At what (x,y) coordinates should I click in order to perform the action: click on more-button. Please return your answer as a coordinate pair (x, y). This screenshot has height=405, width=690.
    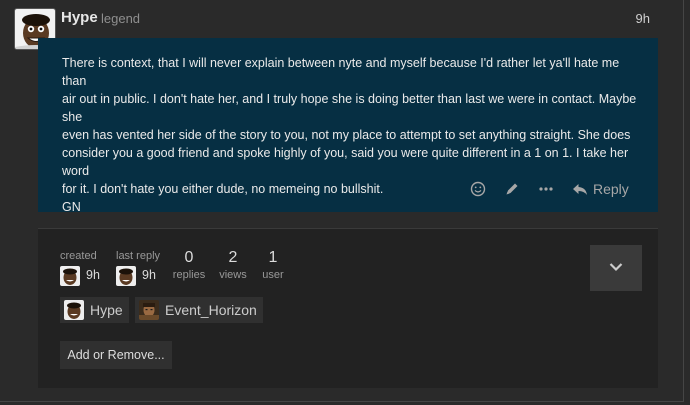
    Looking at the image, I should click on (546, 189).